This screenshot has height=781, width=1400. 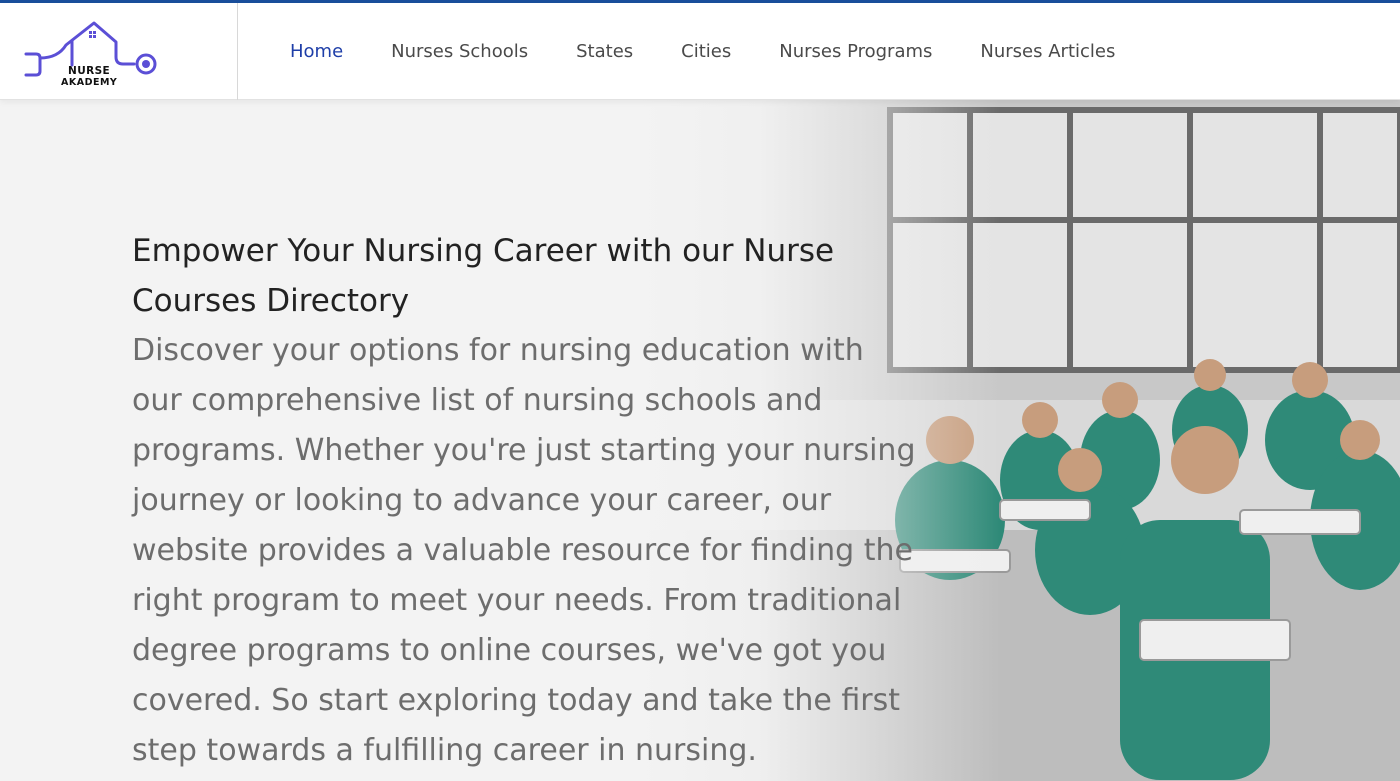 I want to click on nav-cities: Cities, so click(x=706, y=51).